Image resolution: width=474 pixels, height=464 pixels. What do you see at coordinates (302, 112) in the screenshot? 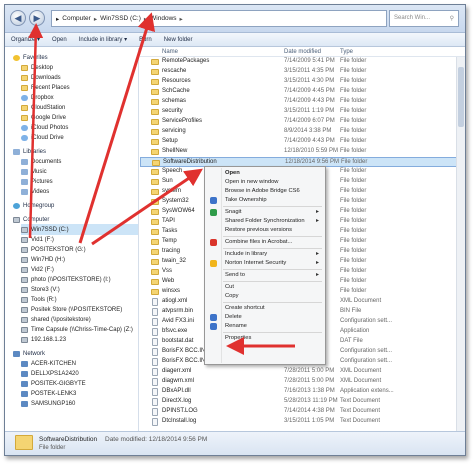
I see `table-row: security 3/15/2011 1:19 PM File folder` at bounding box center [302, 112].